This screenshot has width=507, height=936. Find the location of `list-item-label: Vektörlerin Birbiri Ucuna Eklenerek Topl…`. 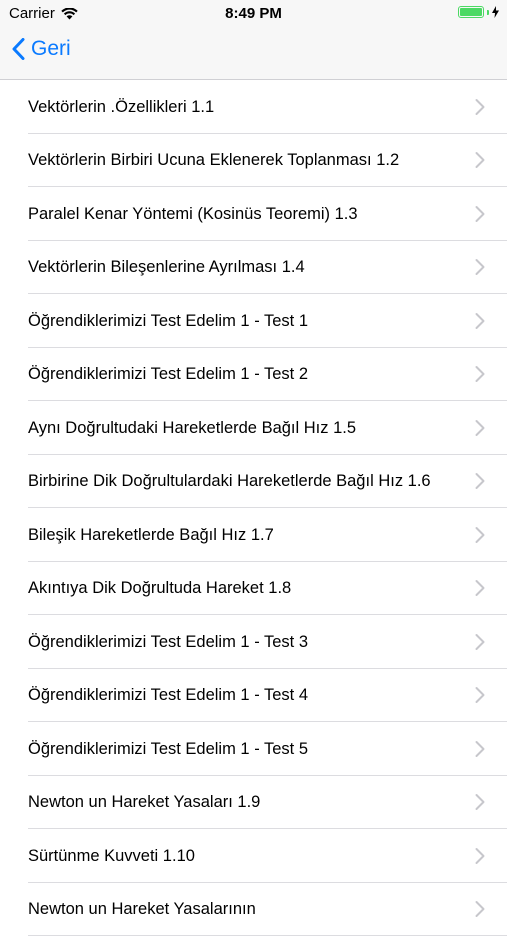

list-item-label: Vektörlerin Birbiri Ucuna Eklenerek Topl… is located at coordinates (213, 160).